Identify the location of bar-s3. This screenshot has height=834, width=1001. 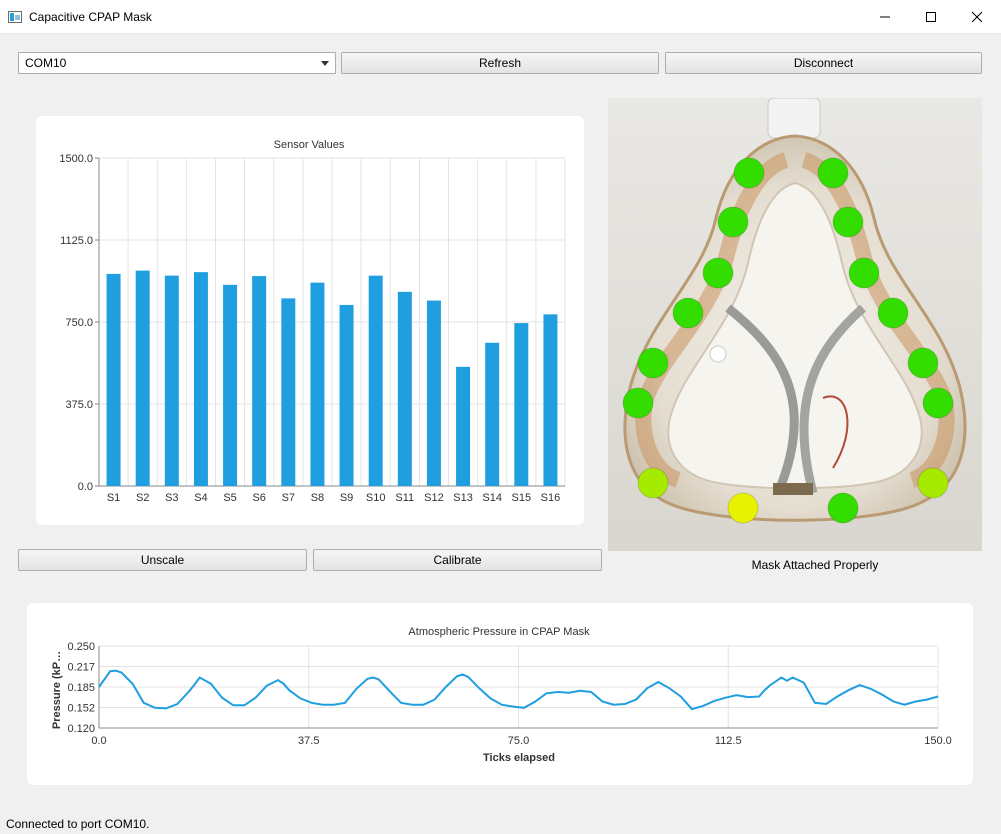
(171, 380).